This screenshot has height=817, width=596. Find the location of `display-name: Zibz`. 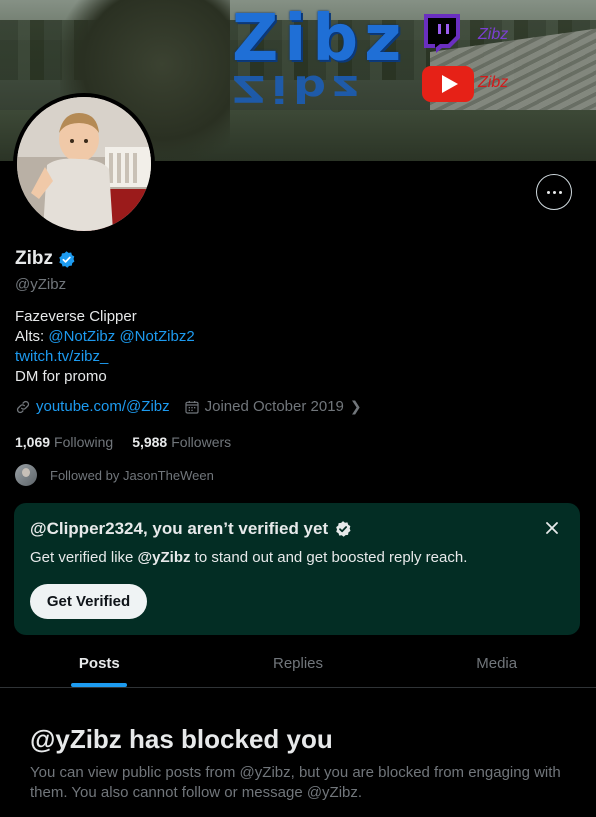

display-name: Zibz is located at coordinates (34, 258).